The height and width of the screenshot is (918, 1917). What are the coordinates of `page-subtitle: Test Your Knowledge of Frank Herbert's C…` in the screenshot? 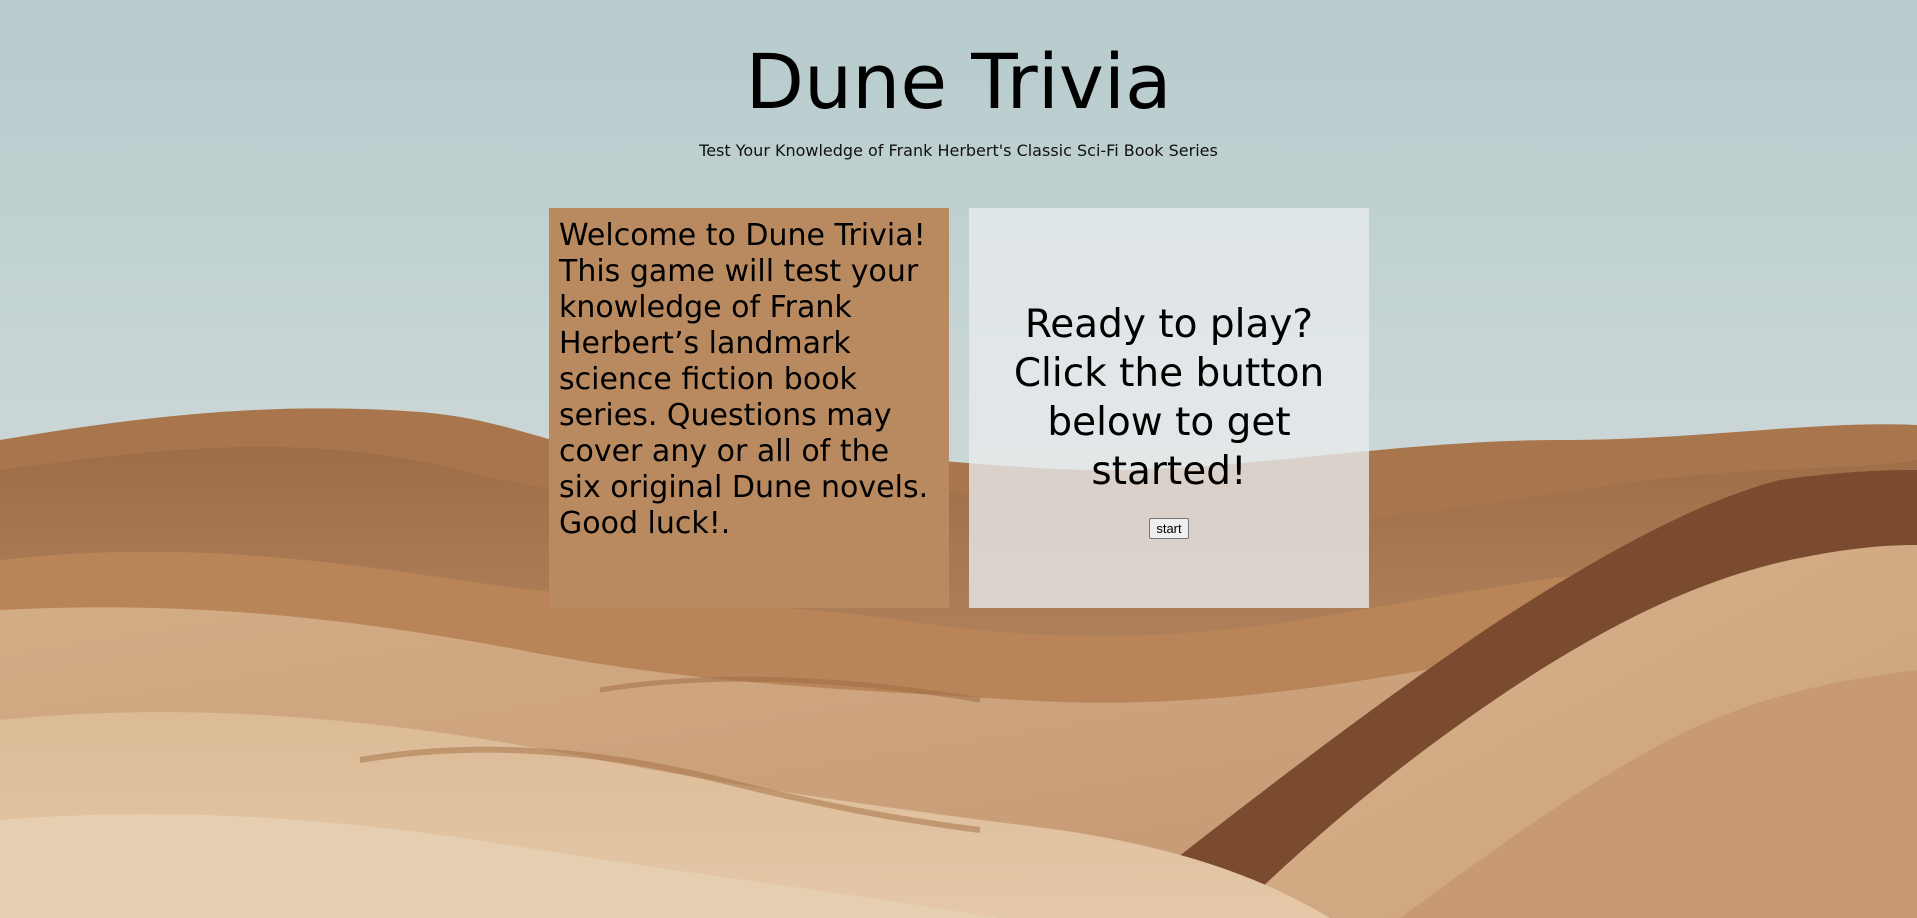 It's located at (958, 150).